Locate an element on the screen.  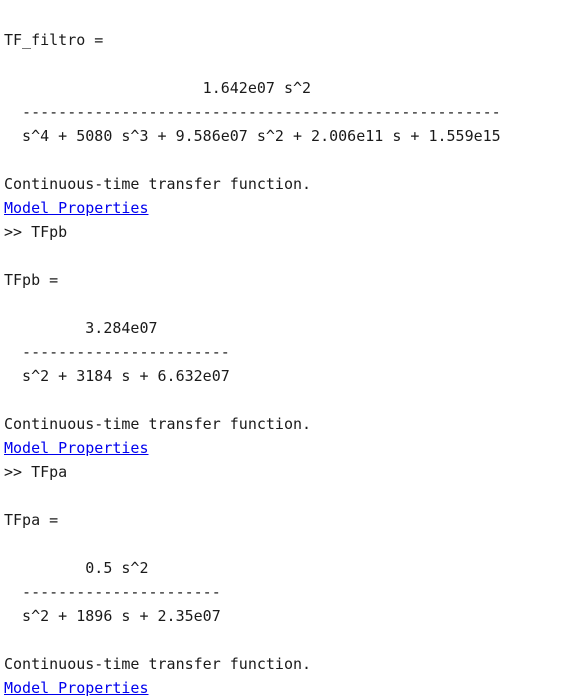
tf-numerator: 1.642e07 s^2 is located at coordinates (158, 88).